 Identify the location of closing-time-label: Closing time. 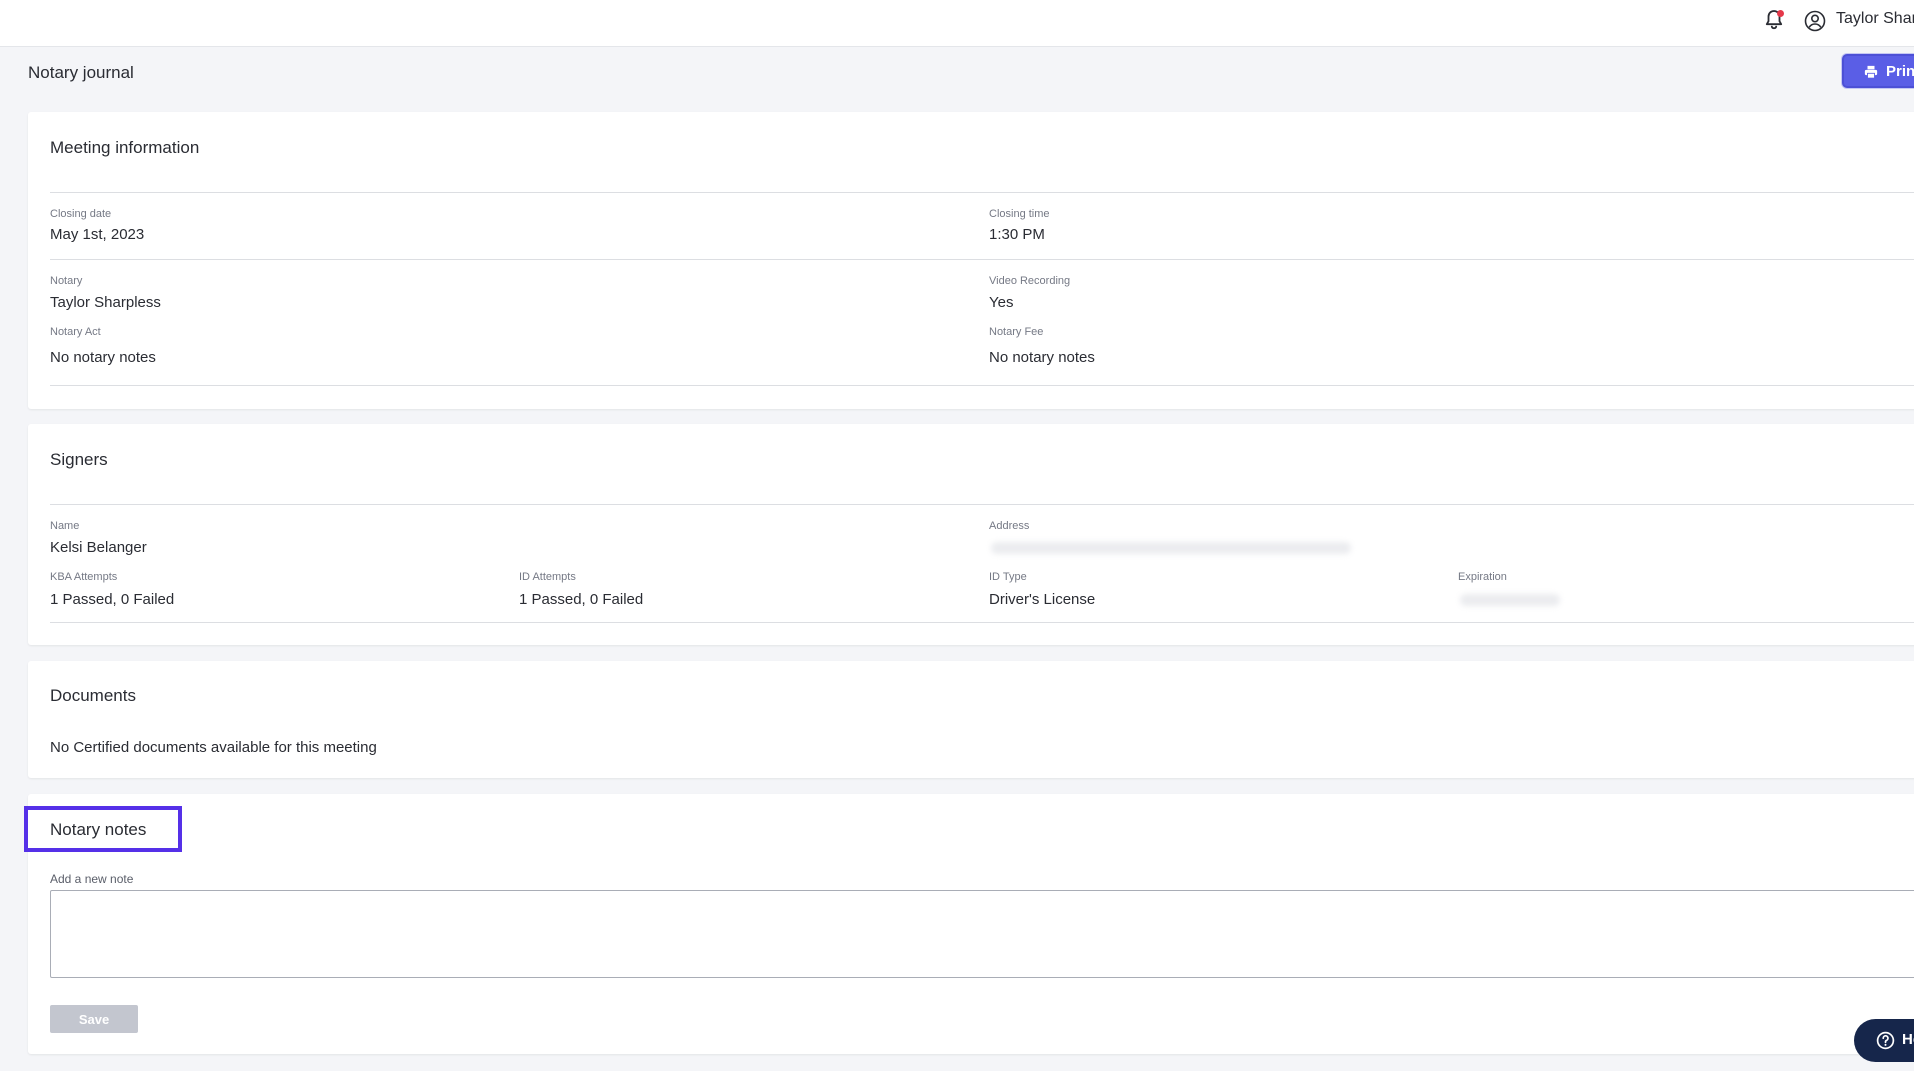
(1019, 214).